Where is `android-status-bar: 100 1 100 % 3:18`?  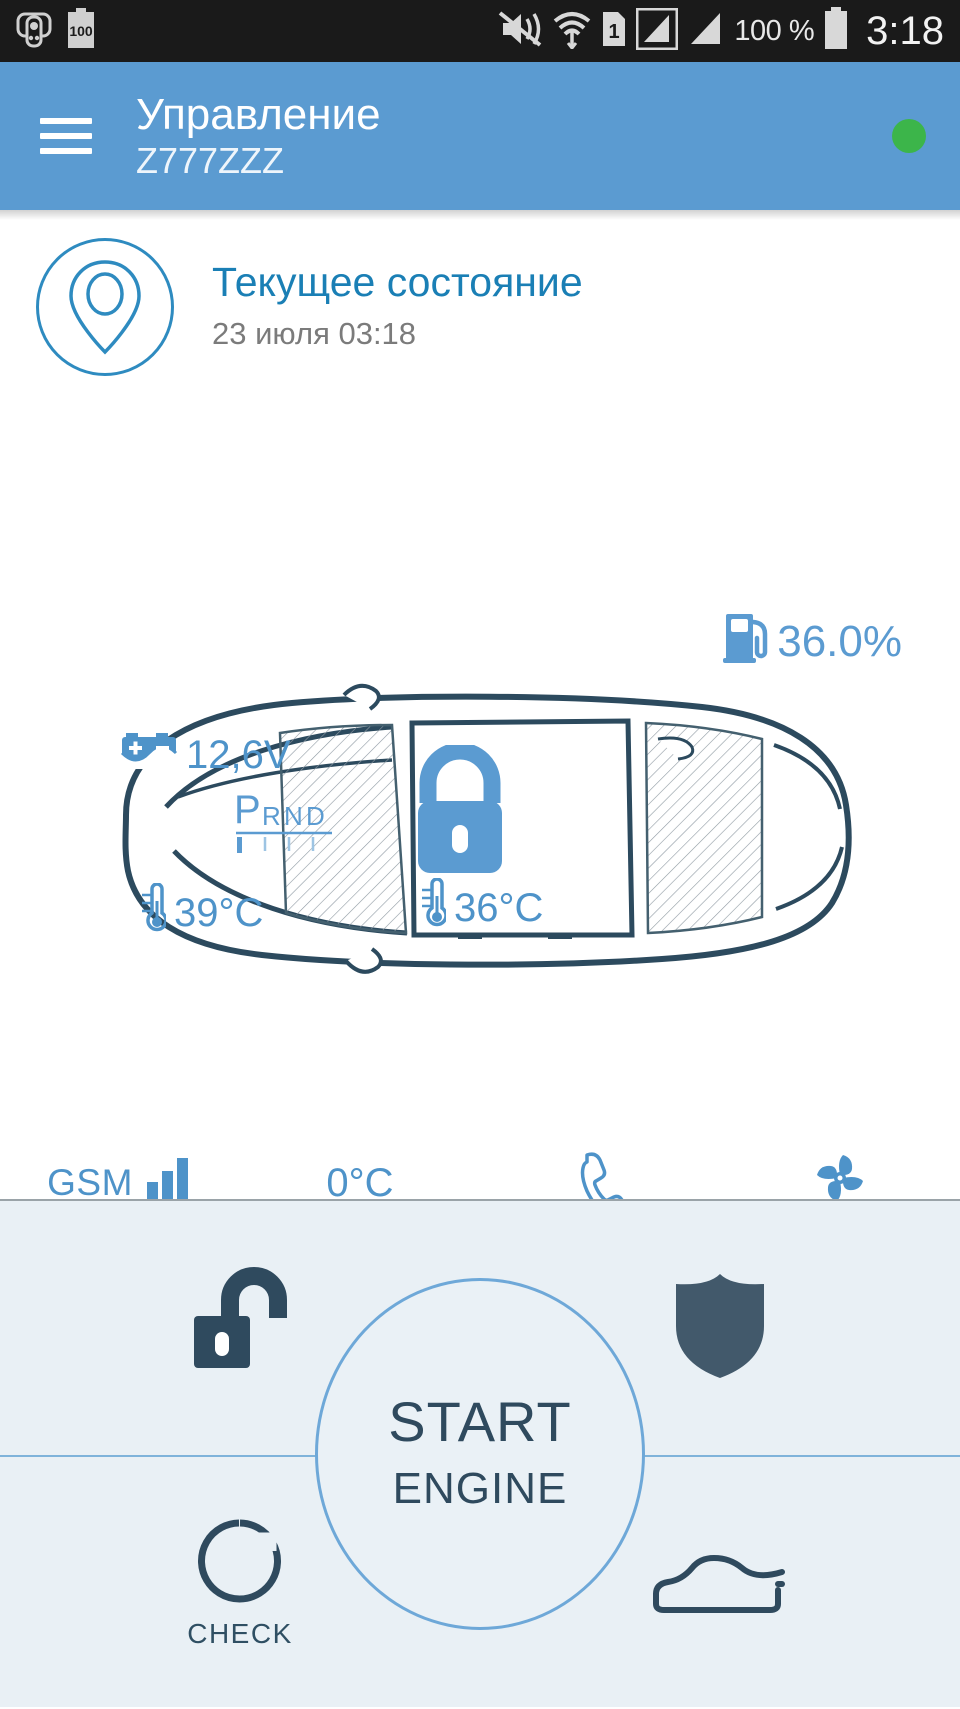 android-status-bar: 100 1 100 % 3:18 is located at coordinates (480, 31).